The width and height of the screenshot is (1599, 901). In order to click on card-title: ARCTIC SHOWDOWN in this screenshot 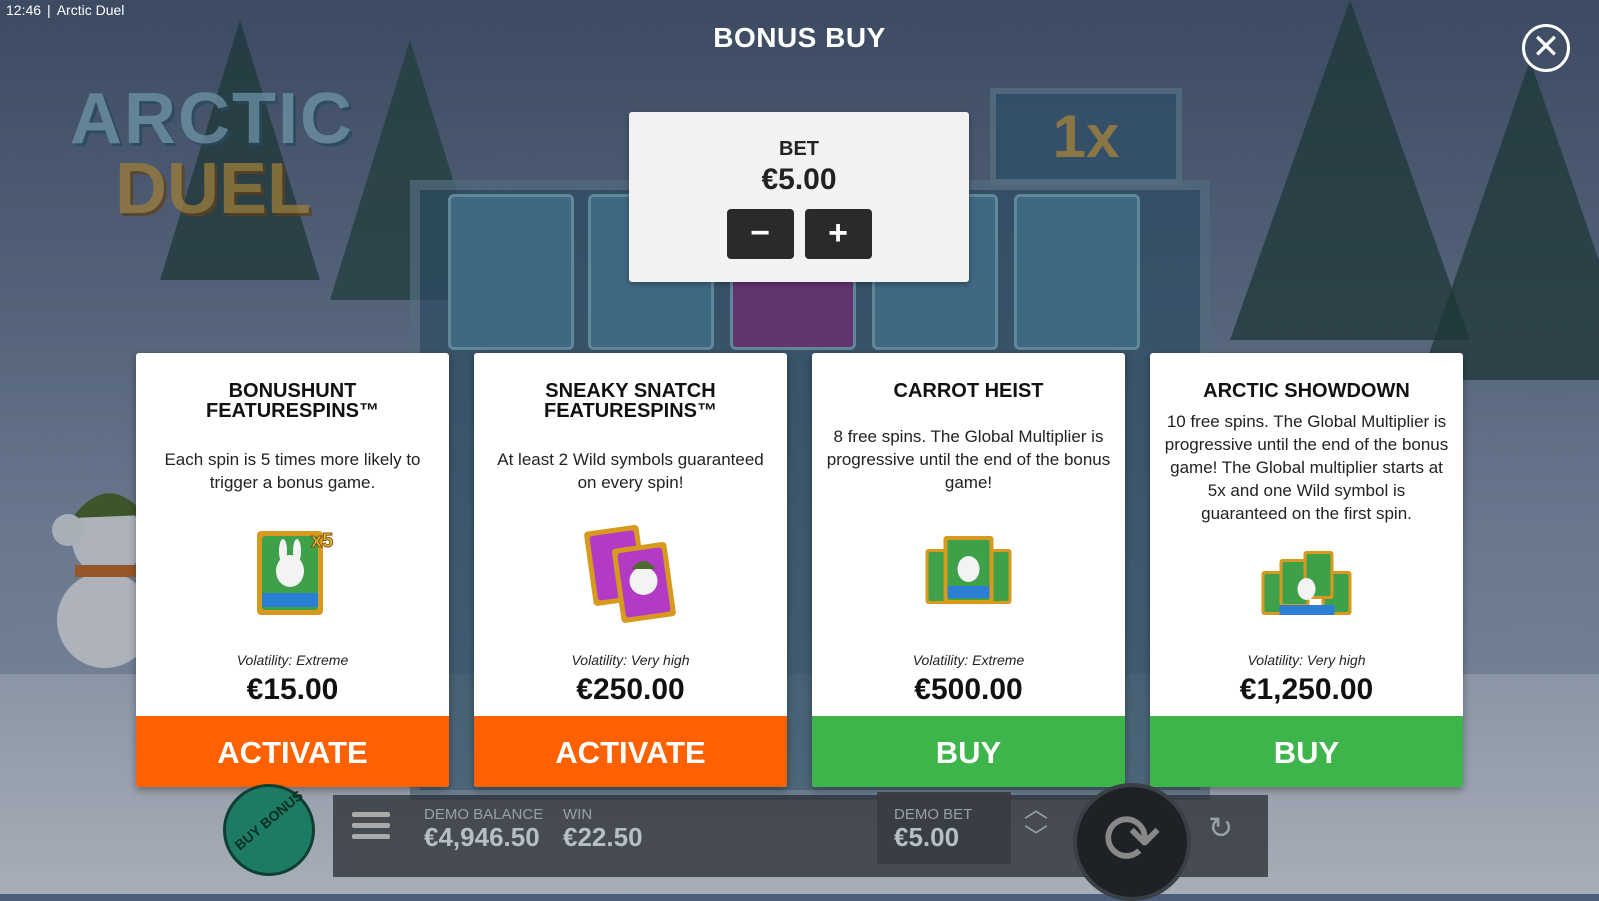, I will do `click(1306, 391)`.